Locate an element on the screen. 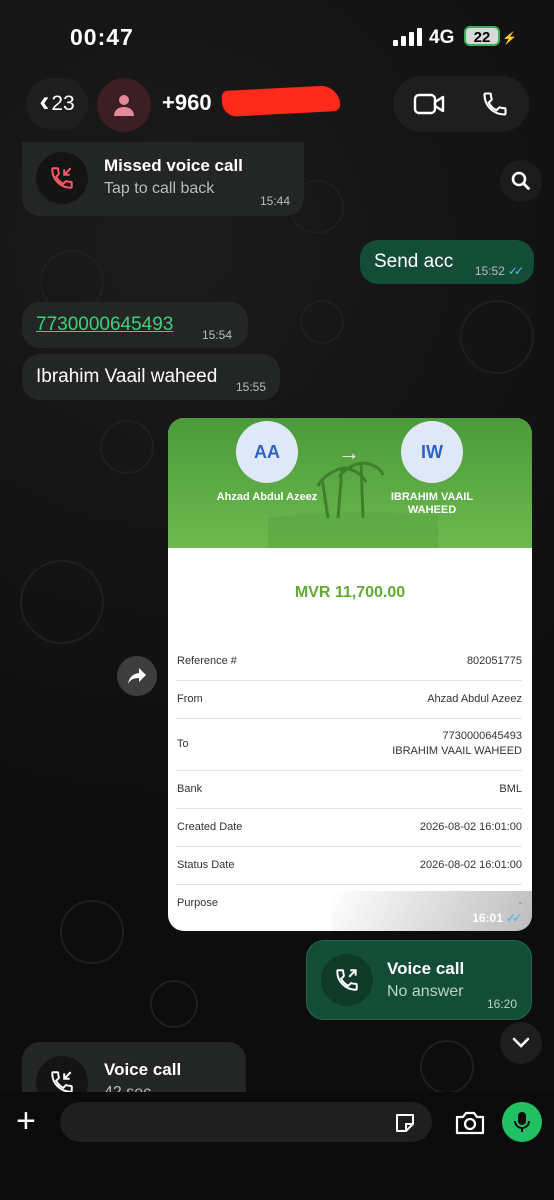 The image size is (554, 1200). contact-avatar is located at coordinates (124, 105).